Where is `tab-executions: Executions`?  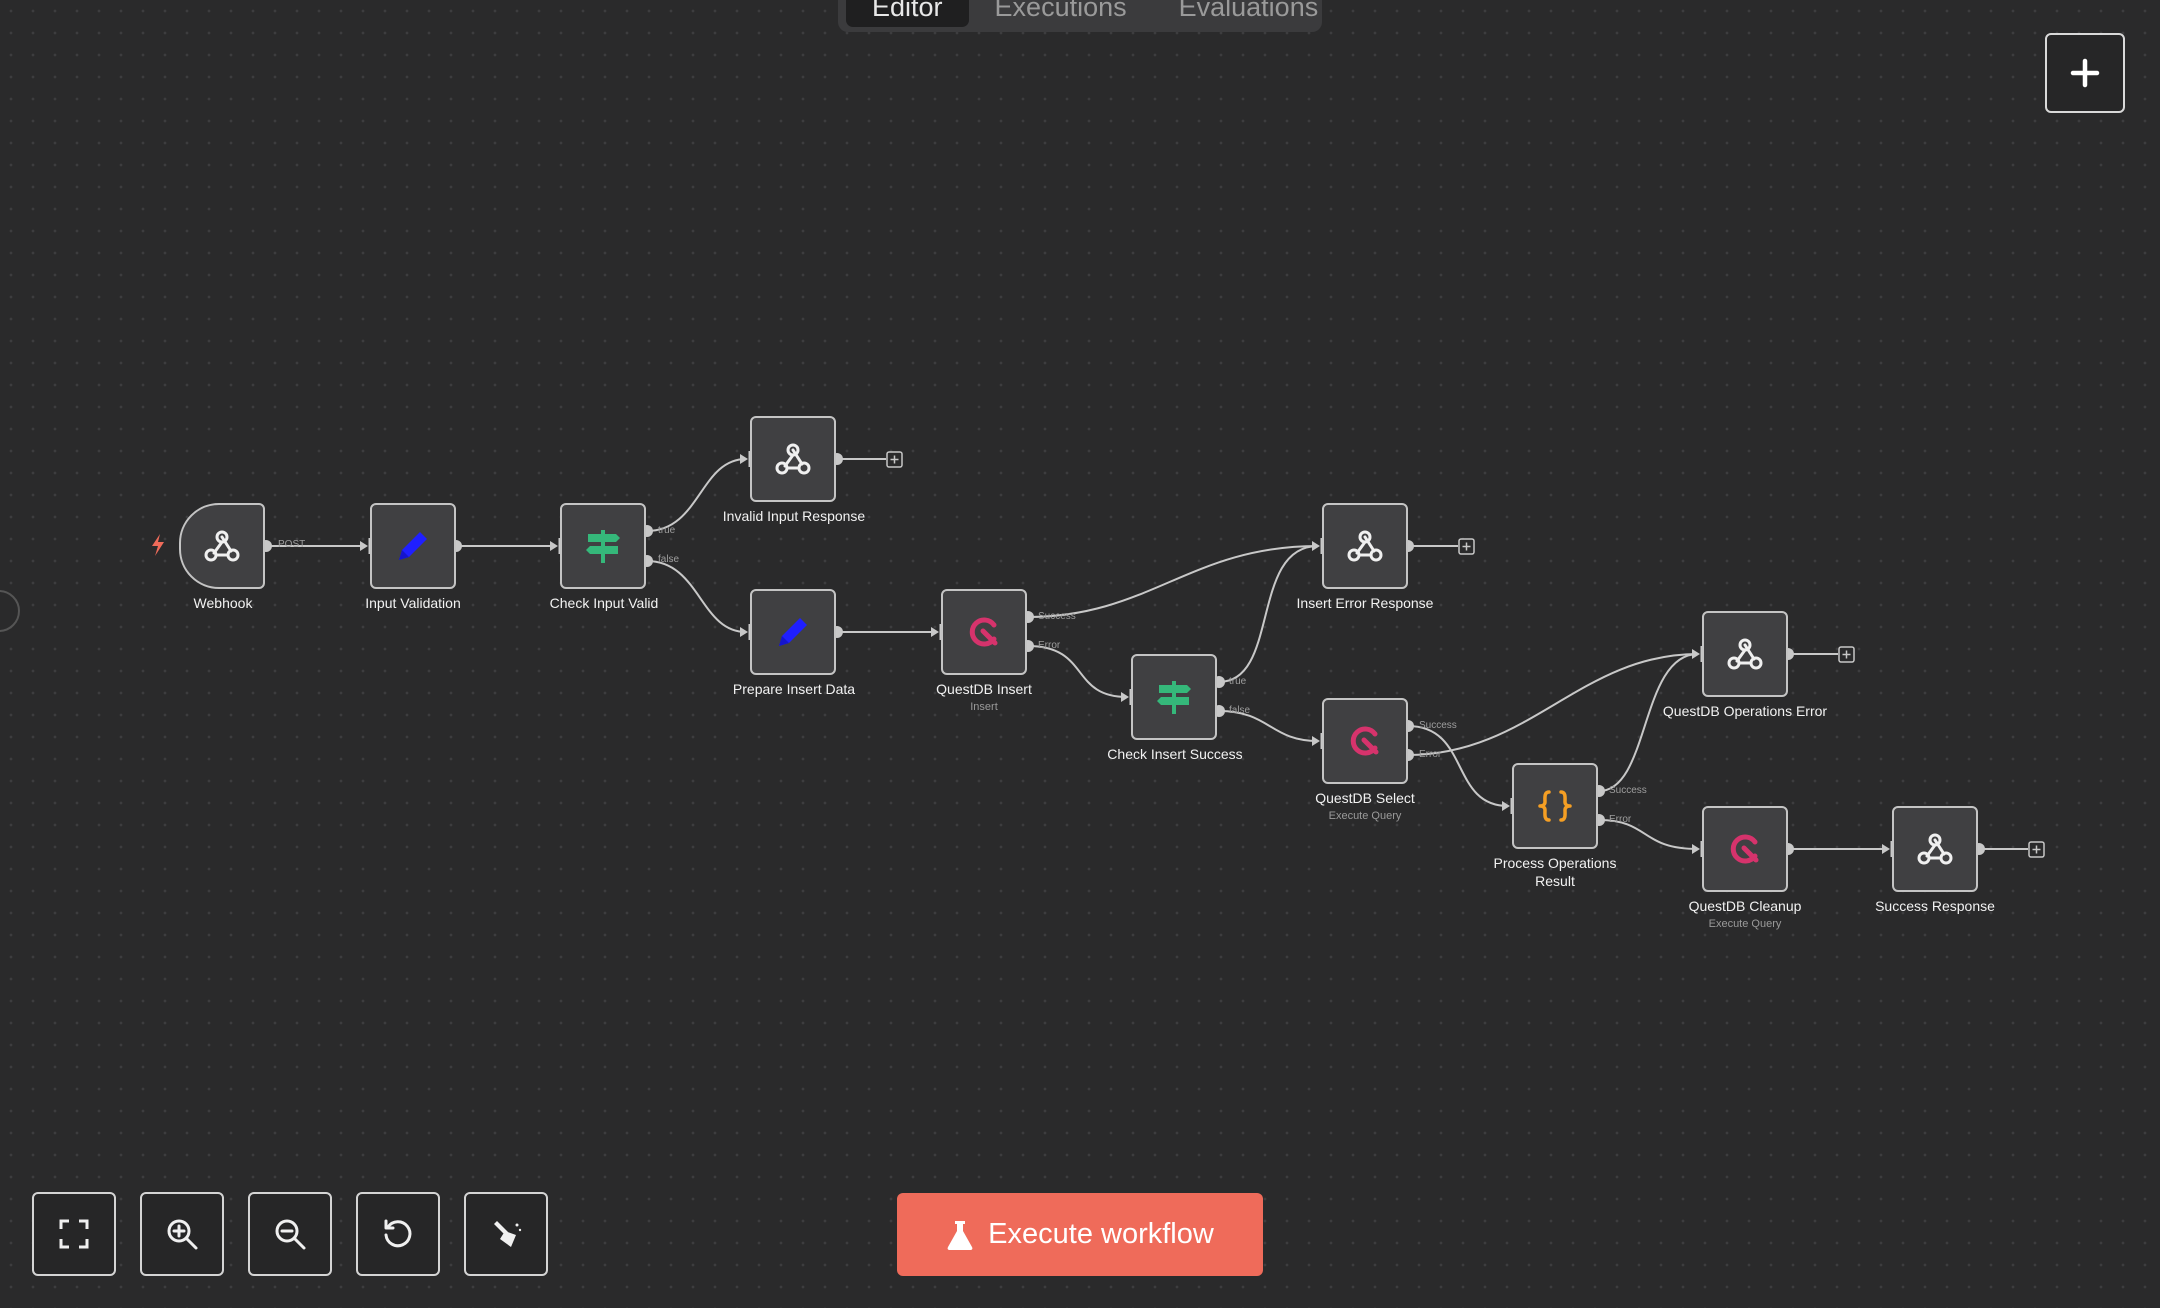
tab-executions: Executions is located at coordinates (1061, 13).